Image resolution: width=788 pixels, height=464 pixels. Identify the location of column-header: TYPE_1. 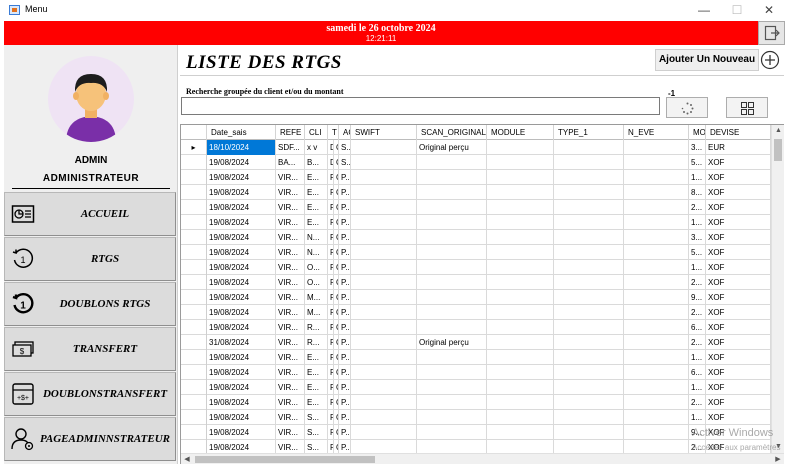
(589, 132).